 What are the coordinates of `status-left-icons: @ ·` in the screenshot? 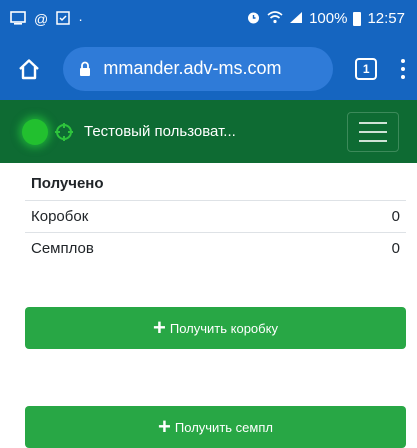 It's located at (46, 18).